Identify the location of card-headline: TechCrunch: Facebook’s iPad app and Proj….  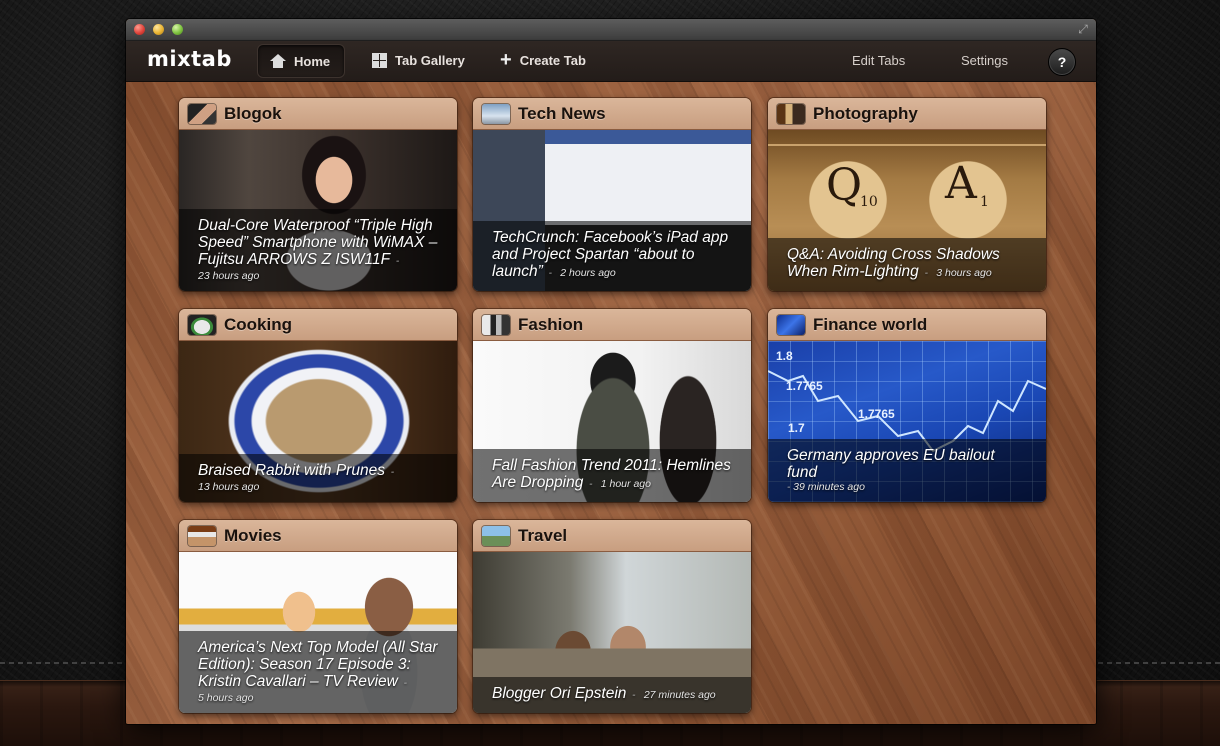
(610, 254).